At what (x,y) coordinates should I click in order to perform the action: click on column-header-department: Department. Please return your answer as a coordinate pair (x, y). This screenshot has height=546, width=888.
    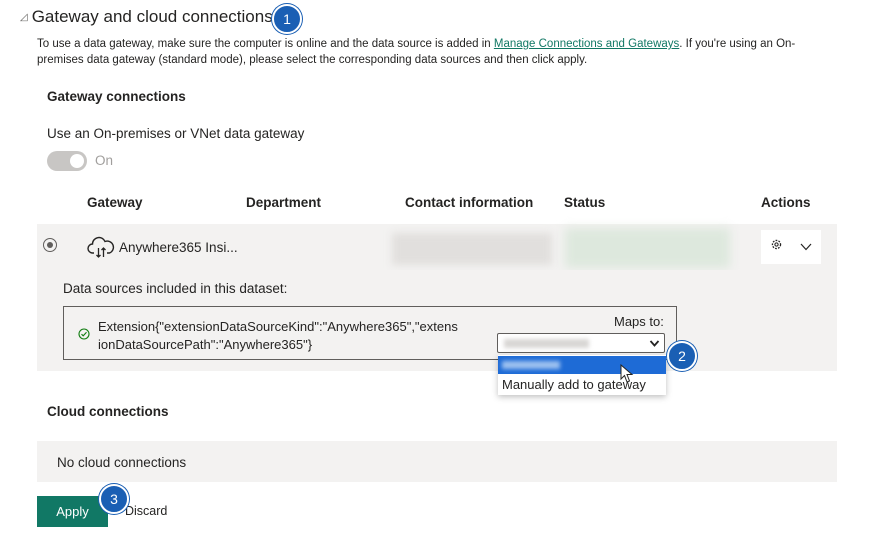
    Looking at the image, I should click on (284, 202).